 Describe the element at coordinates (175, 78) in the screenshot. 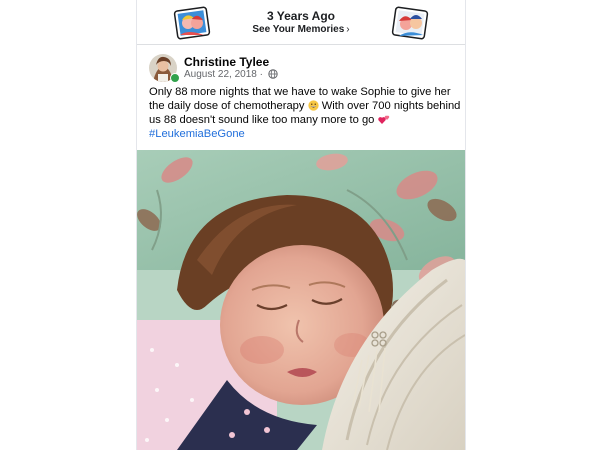

I see `online-status-dot` at that location.